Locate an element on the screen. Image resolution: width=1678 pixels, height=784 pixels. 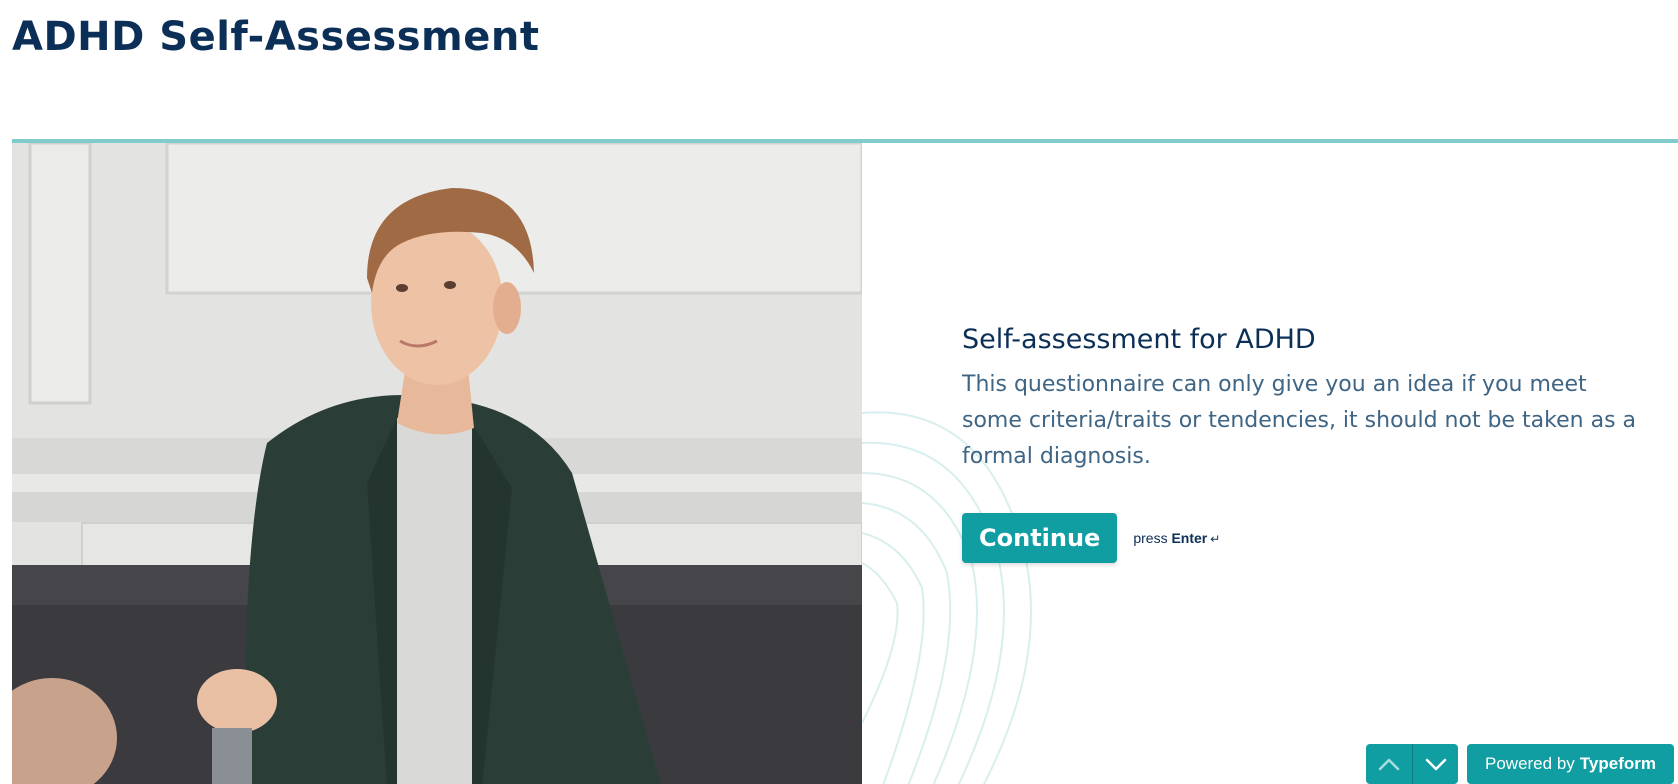
keyboard-hint: press Enter ↵ is located at coordinates (1176, 538).